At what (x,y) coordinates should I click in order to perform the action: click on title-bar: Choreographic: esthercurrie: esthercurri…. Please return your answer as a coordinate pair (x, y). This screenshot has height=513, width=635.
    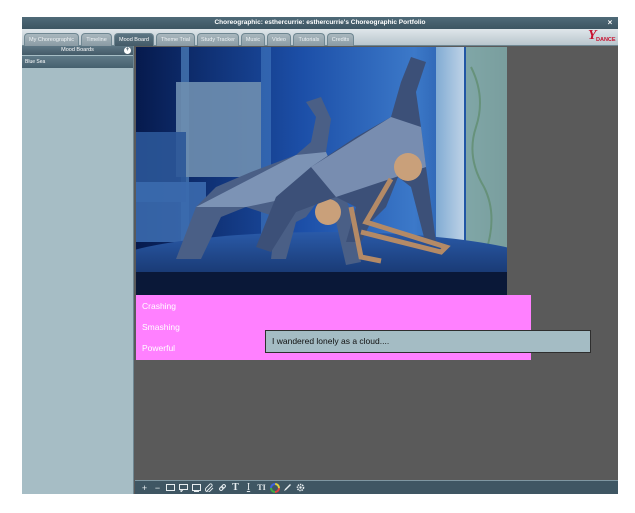
    Looking at the image, I should click on (320, 23).